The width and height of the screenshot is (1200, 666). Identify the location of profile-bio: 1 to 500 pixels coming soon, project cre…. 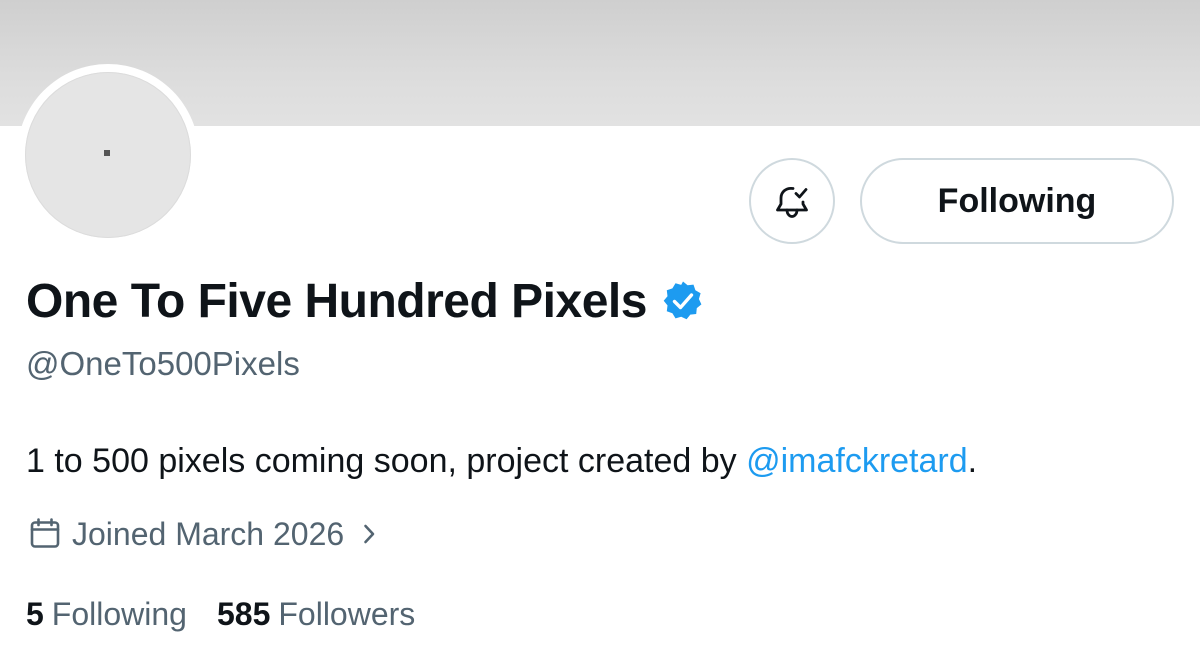
(501, 461).